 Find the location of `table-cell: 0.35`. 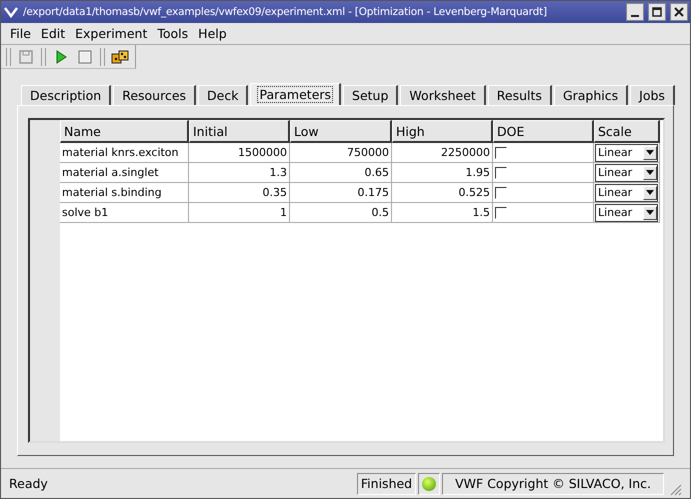

table-cell: 0.35 is located at coordinates (239, 193).